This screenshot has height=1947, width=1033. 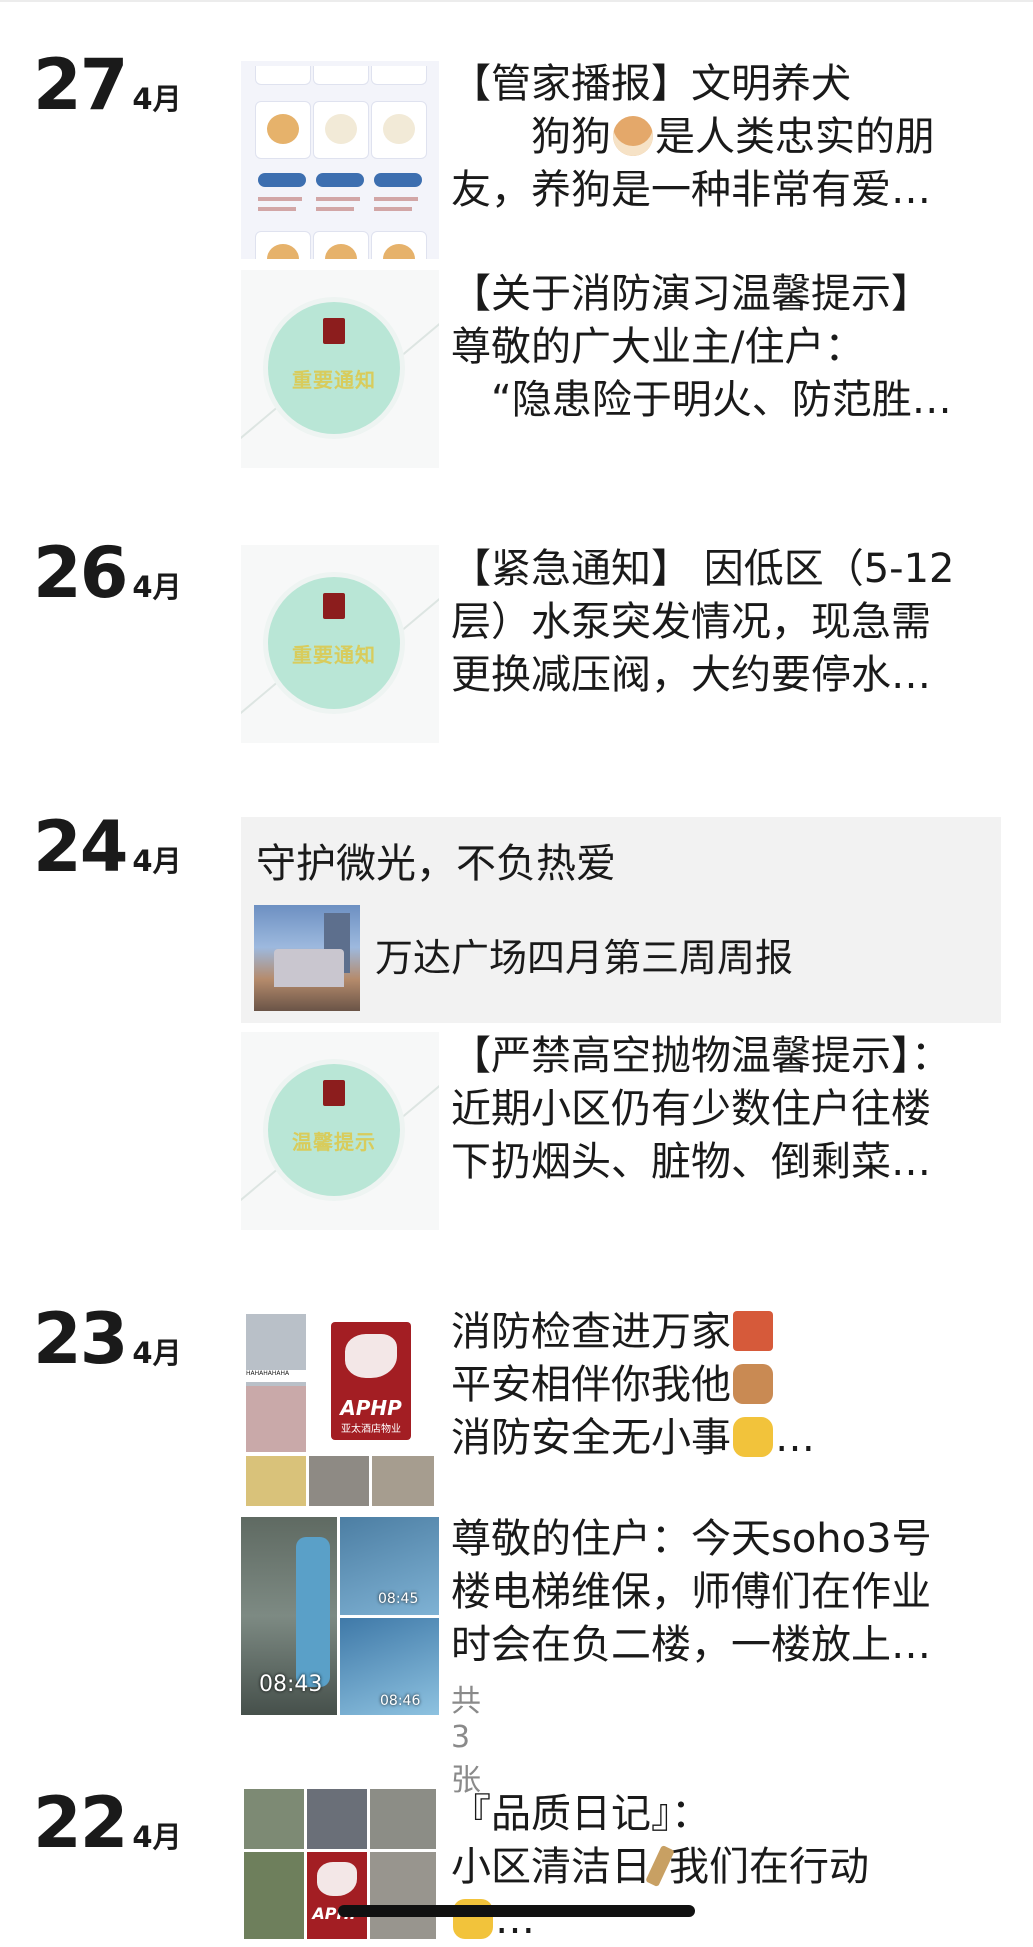 I want to click on photo-collage-thumbnail: HAHAHAHAHA APHP 亚太酒店物业, so click(x=340, y=1409).